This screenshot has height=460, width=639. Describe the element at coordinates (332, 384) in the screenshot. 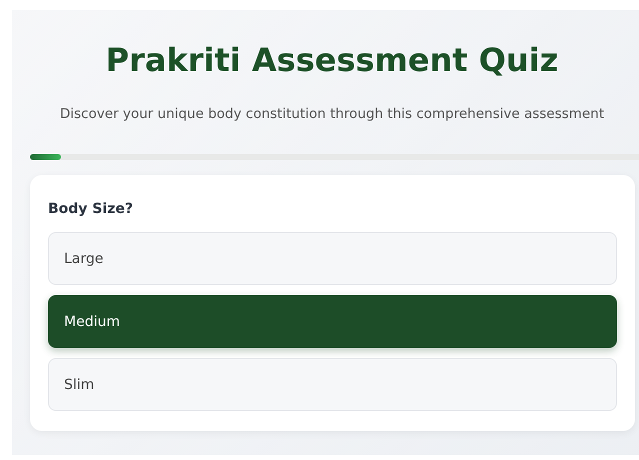

I see `answer-option: Slim` at that location.